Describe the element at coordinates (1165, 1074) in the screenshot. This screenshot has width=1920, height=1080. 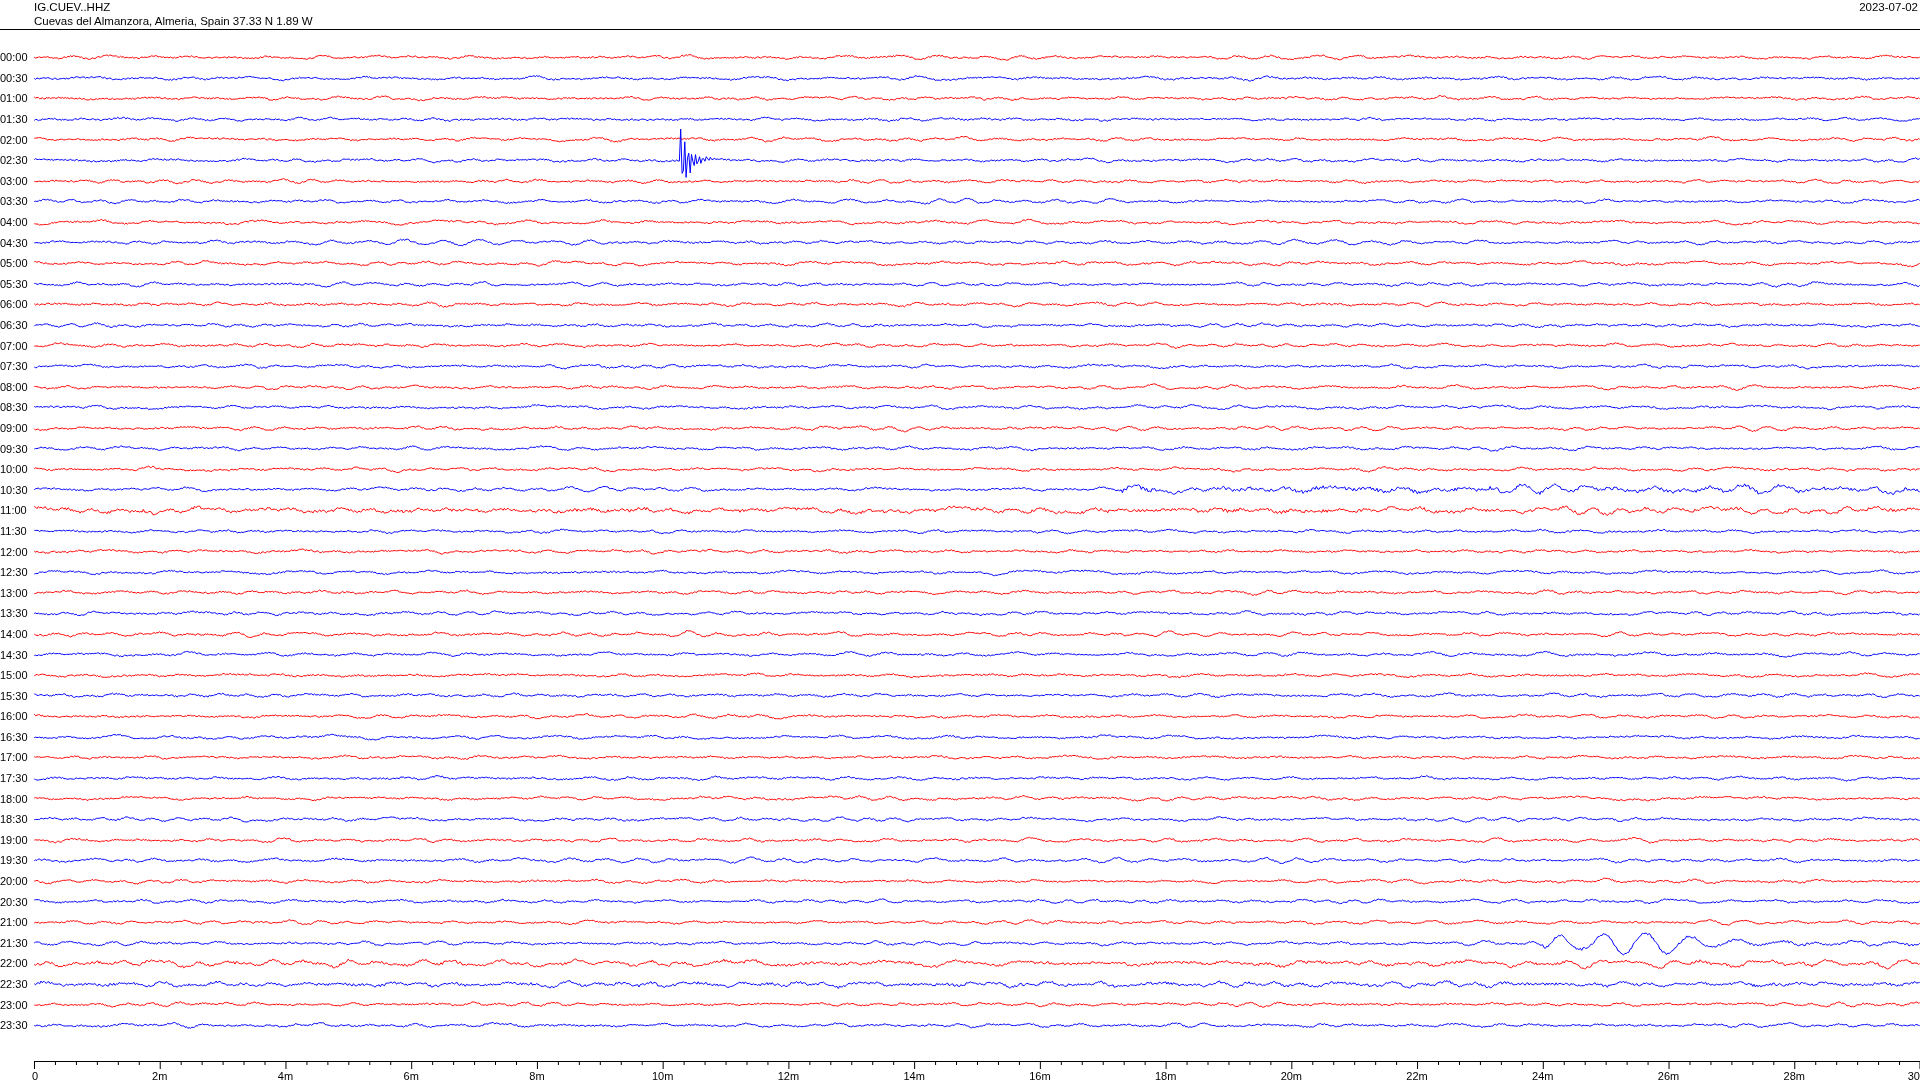
I see `tick-label: 18m` at that location.